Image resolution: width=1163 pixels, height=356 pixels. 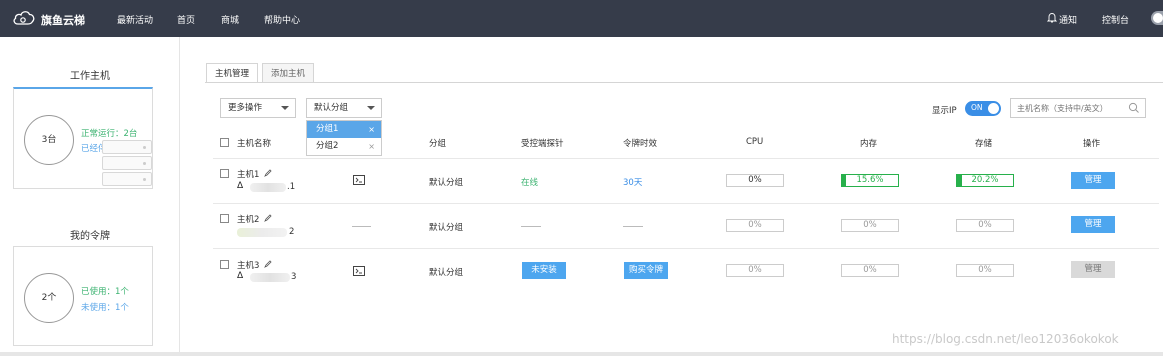 I want to click on host-name: 主机1, so click(x=248, y=175).